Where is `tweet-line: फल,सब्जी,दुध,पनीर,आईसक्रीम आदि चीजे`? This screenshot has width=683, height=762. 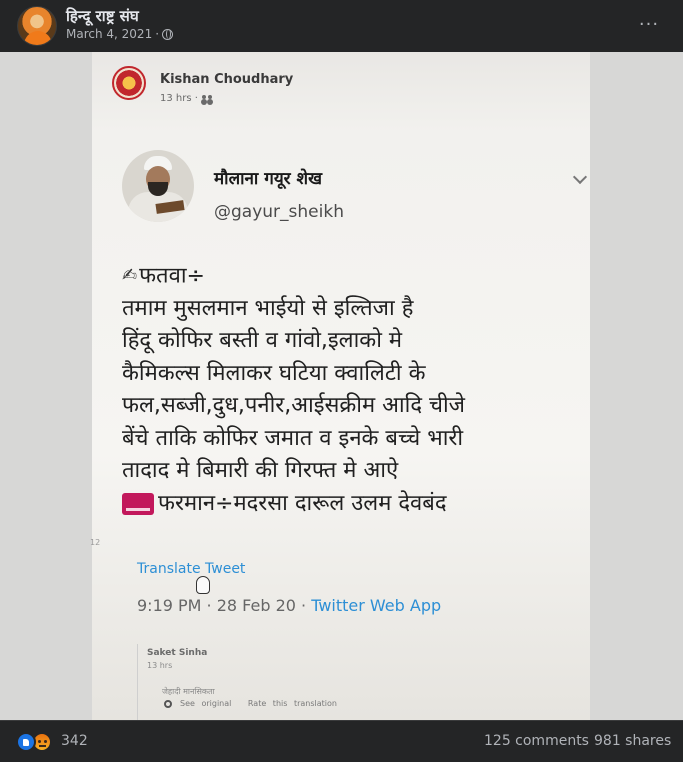
tweet-line: फल,सब्जी,दुध,पनीर,आईसक्रीम आदि चीजे is located at coordinates (294, 405).